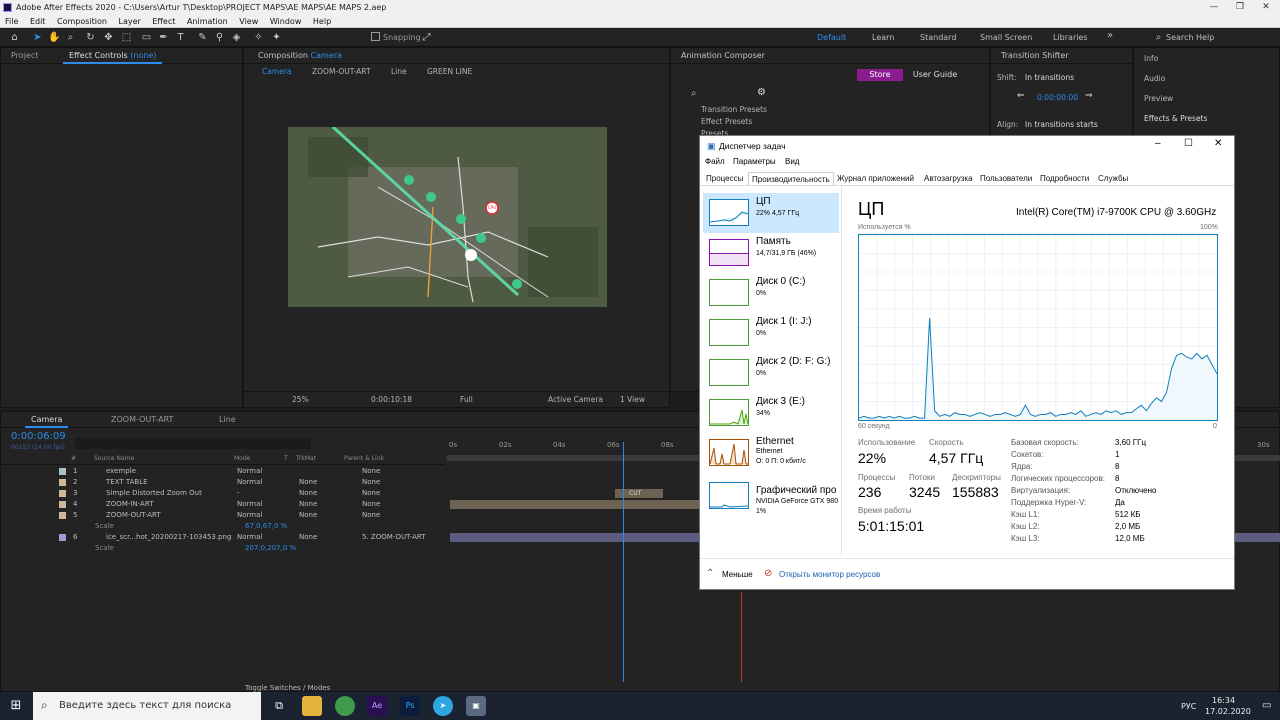 This screenshot has width=1280, height=720. I want to click on notifications-icon: ▭, so click(1266, 705).